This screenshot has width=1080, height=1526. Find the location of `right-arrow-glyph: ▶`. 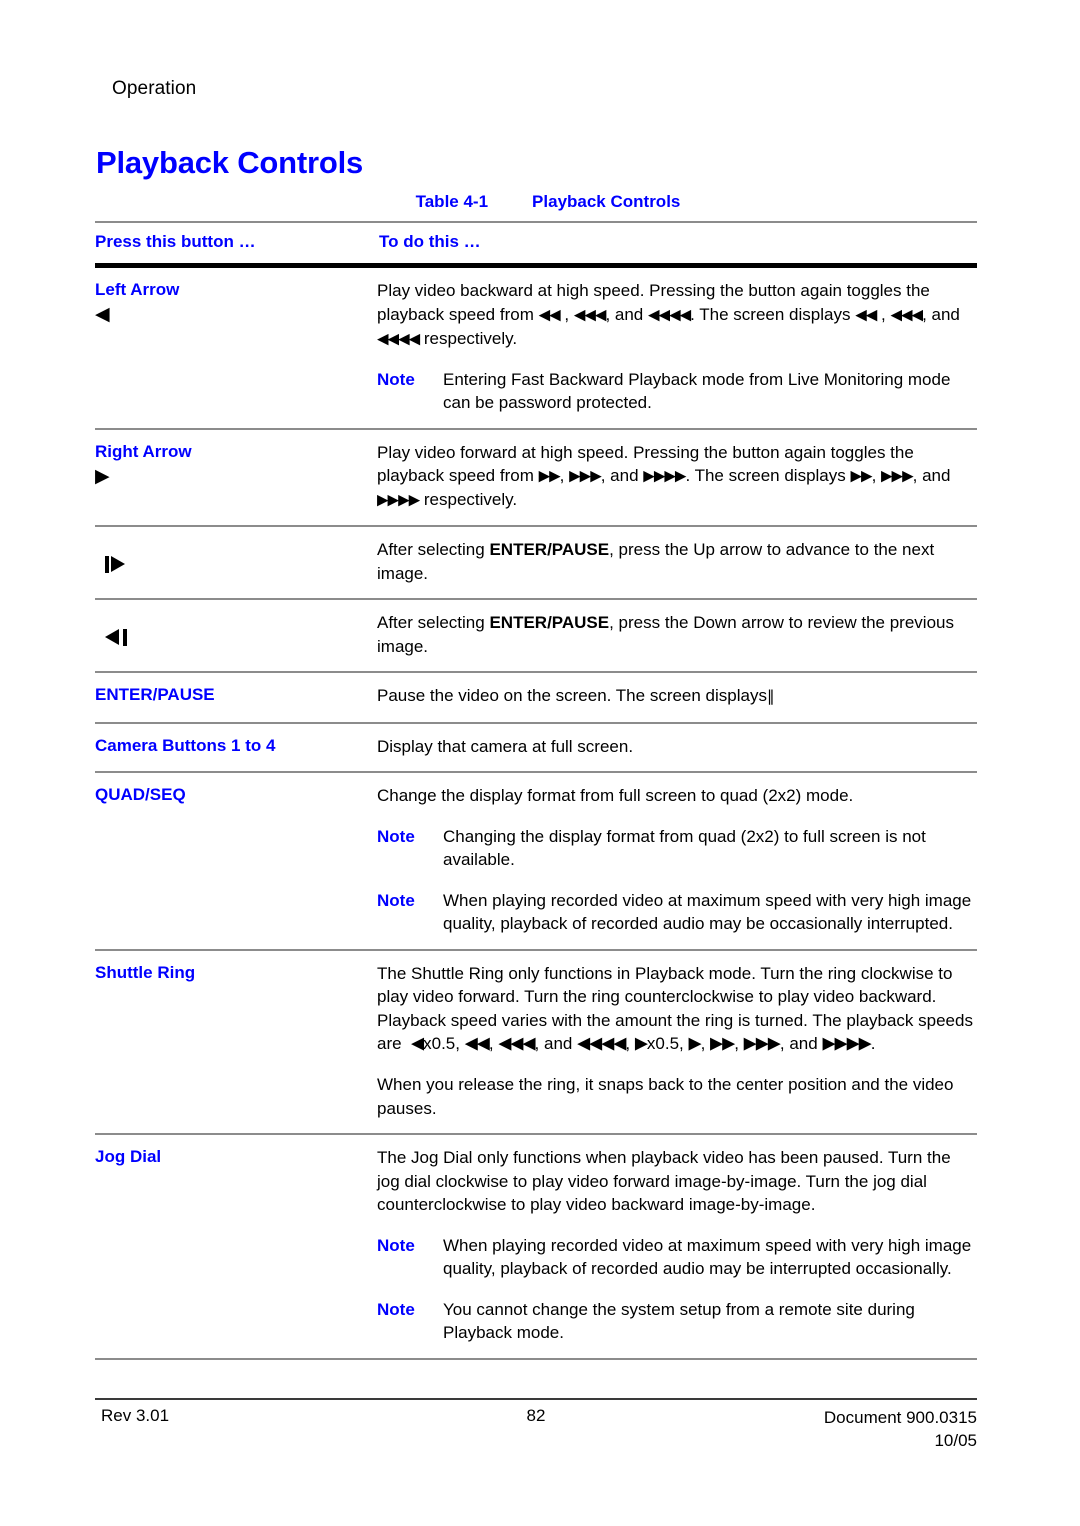

right-arrow-glyph: ▶ is located at coordinates (102, 476).